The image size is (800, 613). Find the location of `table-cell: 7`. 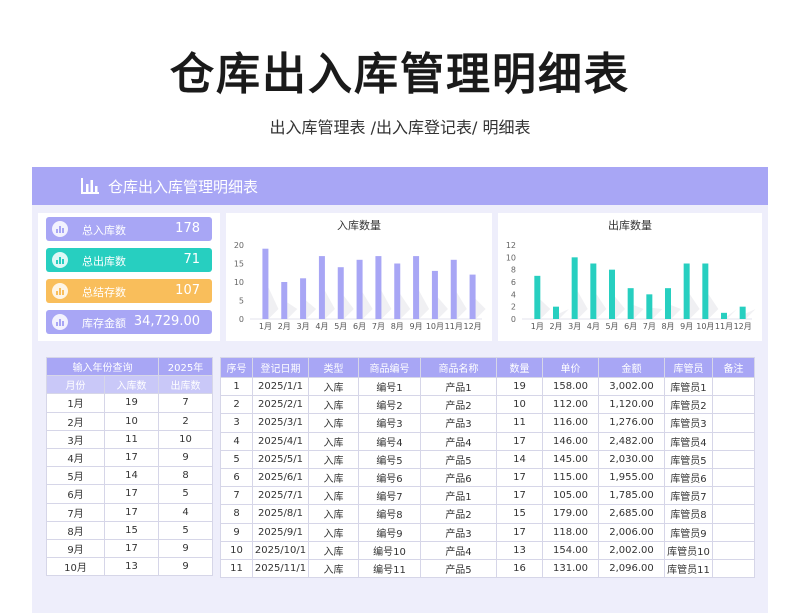

table-cell: 7 is located at coordinates (185, 403).